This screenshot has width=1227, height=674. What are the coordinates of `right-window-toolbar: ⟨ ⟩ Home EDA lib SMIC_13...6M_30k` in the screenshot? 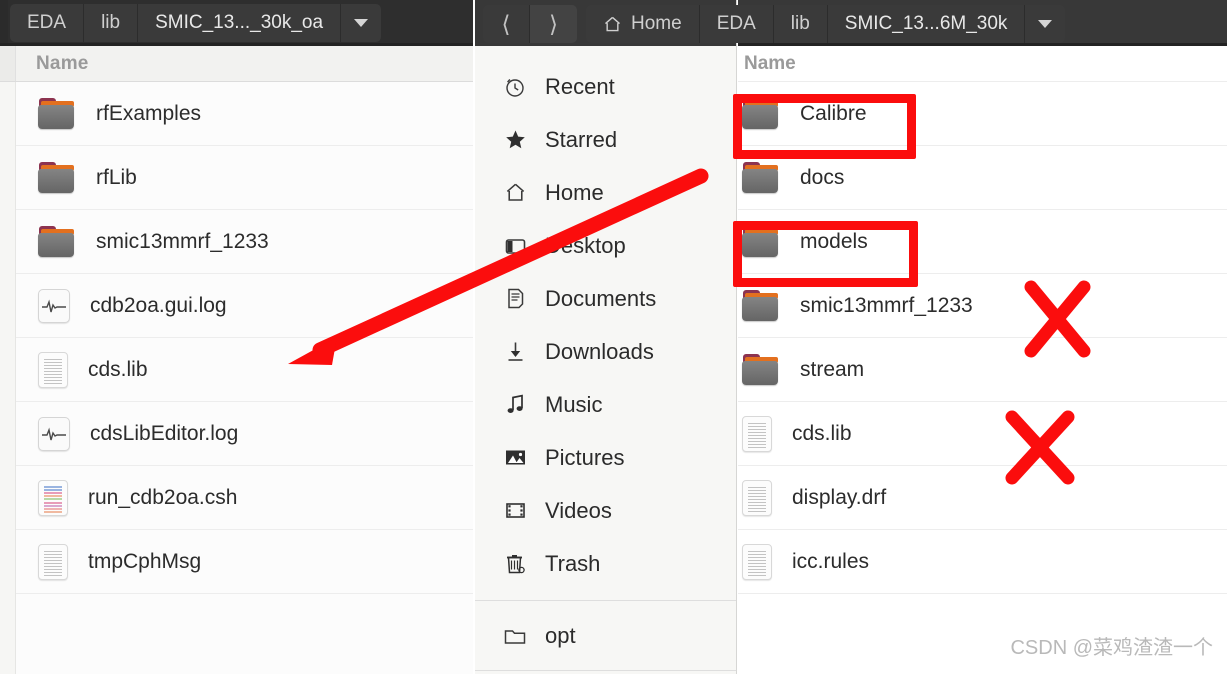 It's located at (774, 24).